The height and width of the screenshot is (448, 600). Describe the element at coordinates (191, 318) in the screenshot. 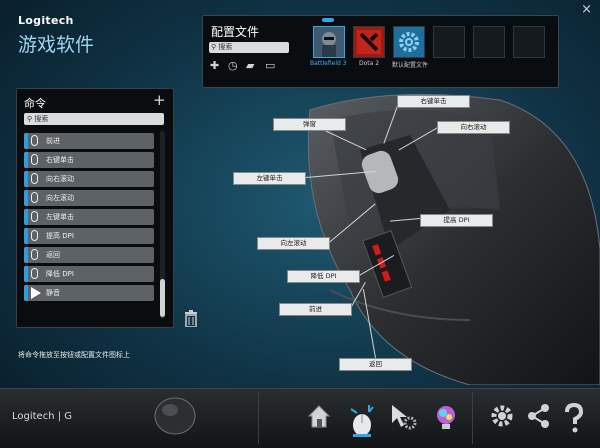

I see `trash-icon` at that location.